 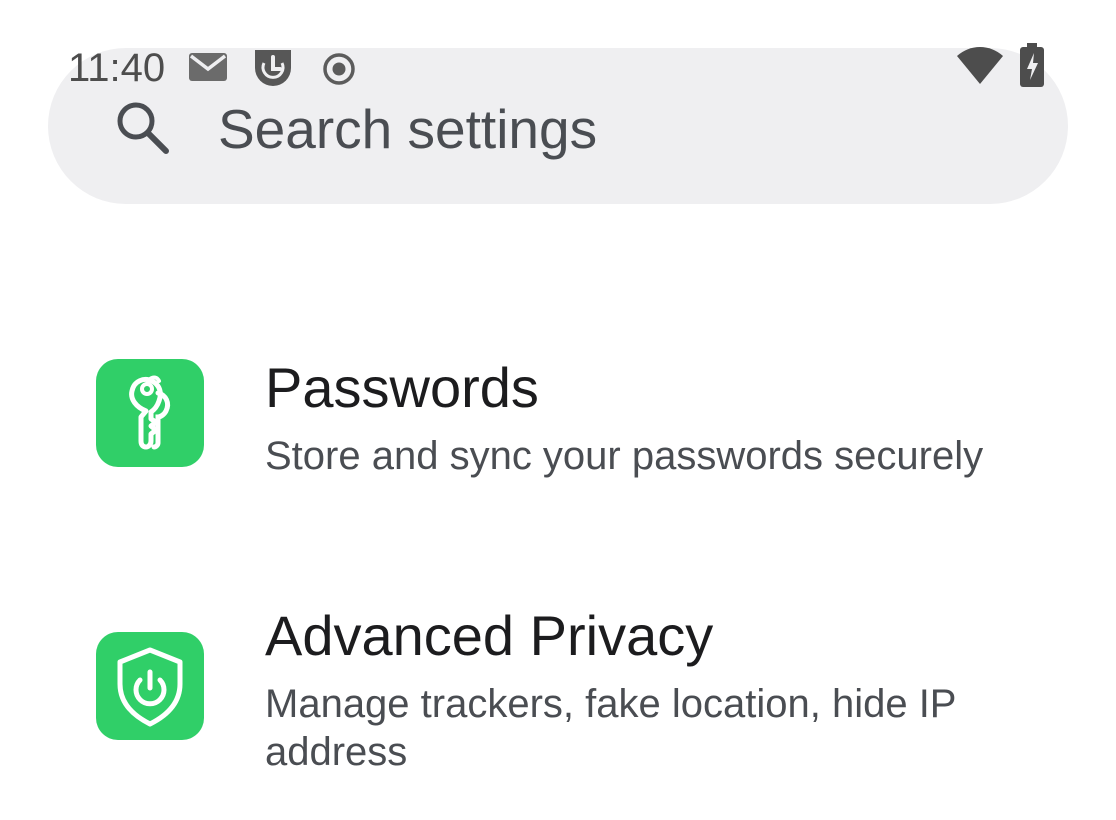 What do you see at coordinates (402, 387) in the screenshot?
I see `settings-item-title: Passwords` at bounding box center [402, 387].